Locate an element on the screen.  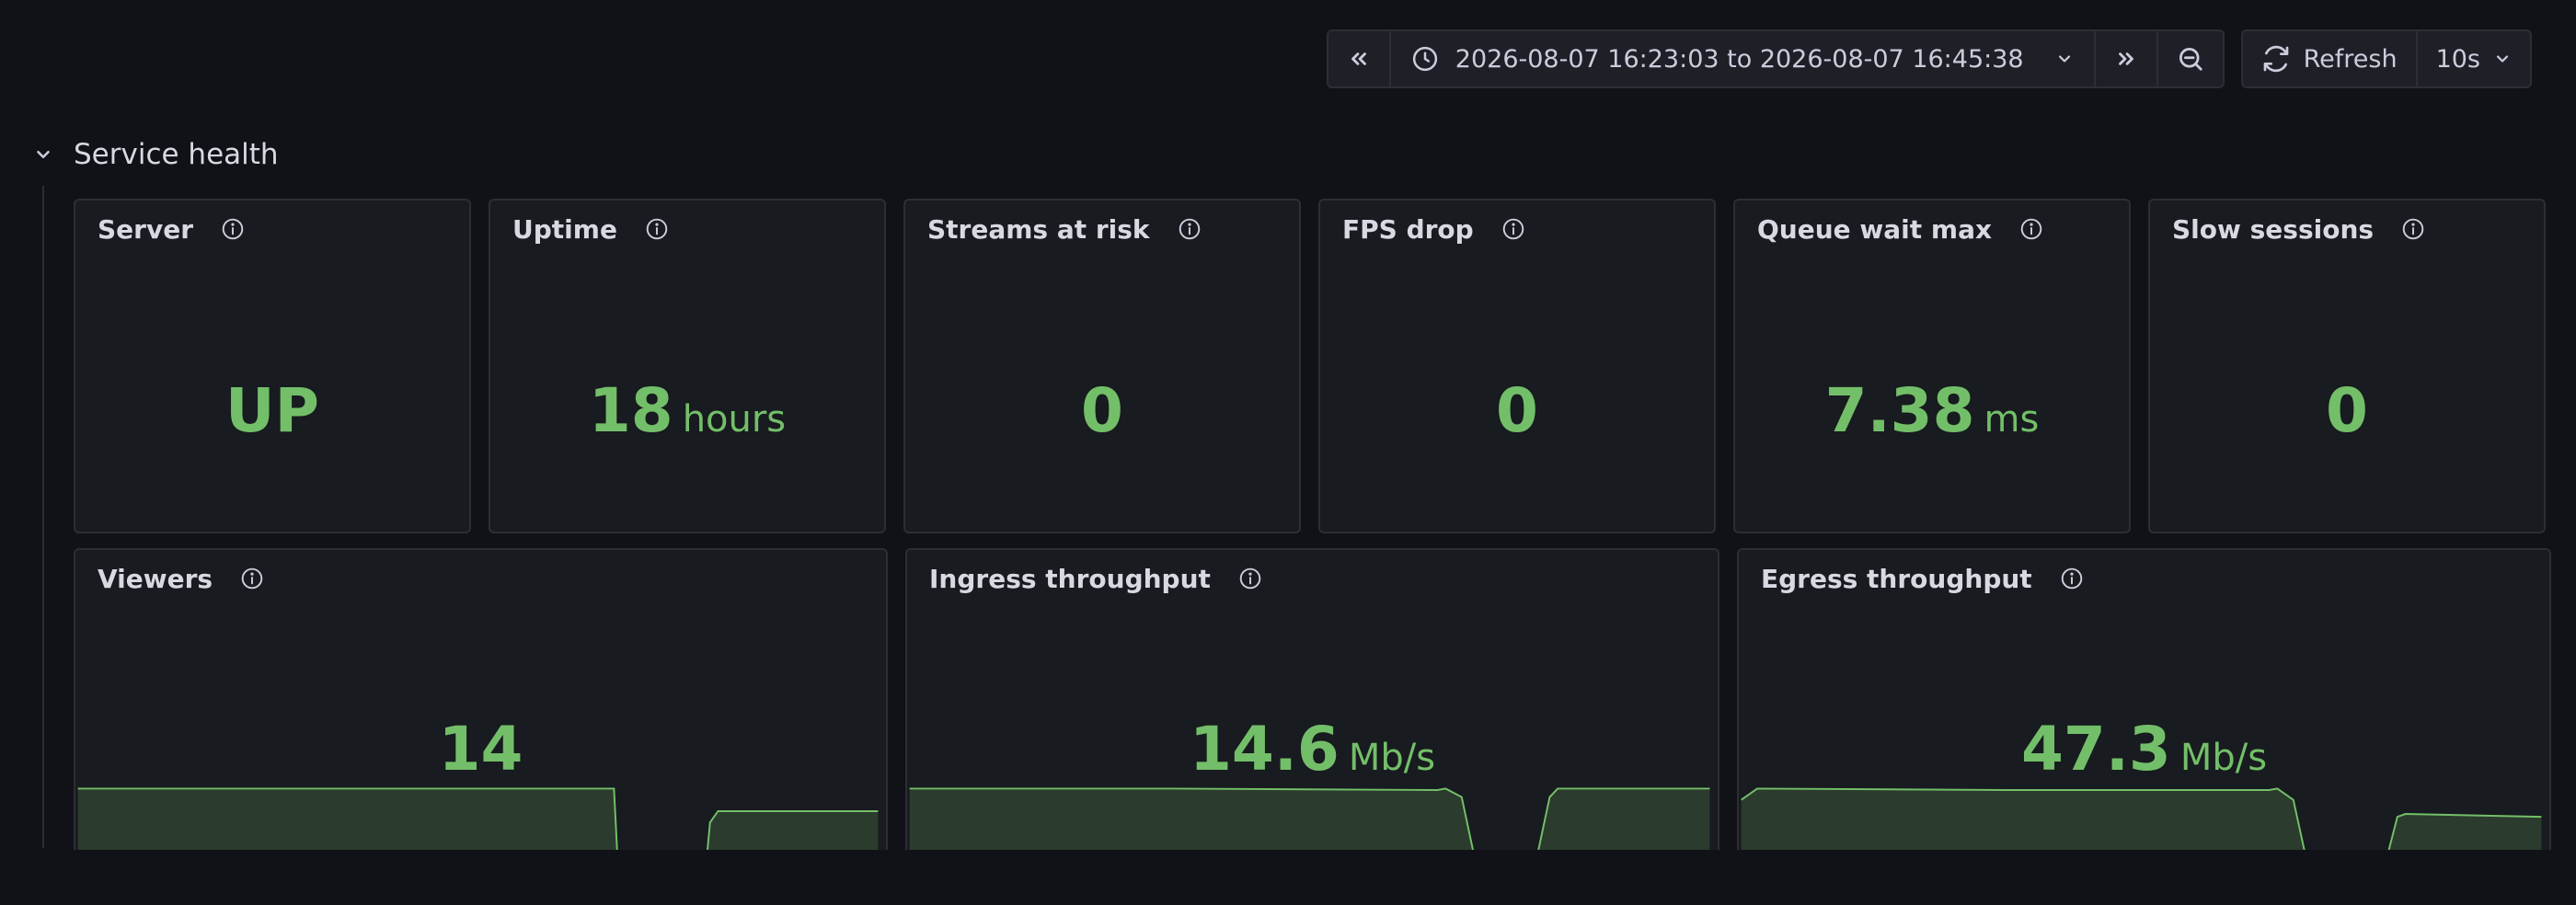
stat-value: 7.38 ms is located at coordinates (1932, 410).